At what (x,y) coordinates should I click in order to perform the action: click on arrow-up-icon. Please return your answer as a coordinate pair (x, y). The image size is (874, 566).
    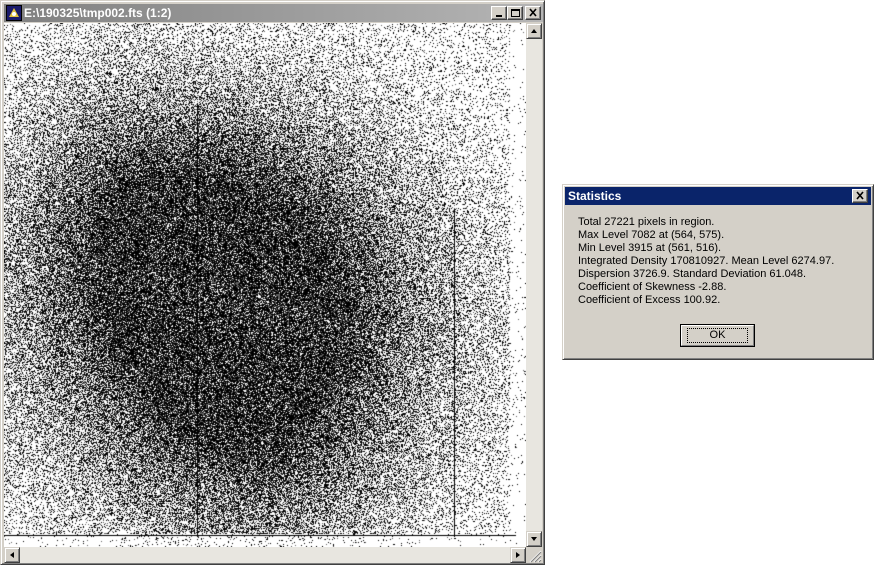
    Looking at the image, I should click on (534, 31).